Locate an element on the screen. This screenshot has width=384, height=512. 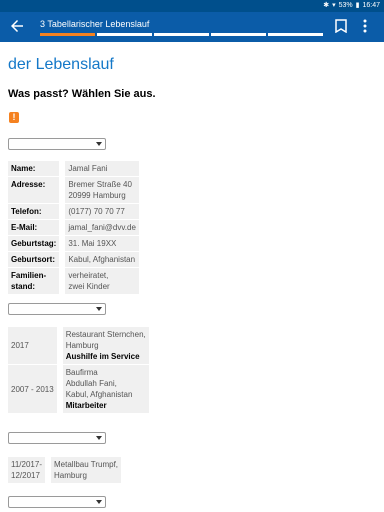
job-role: Aushilfe im Service is located at coordinates (102, 356).